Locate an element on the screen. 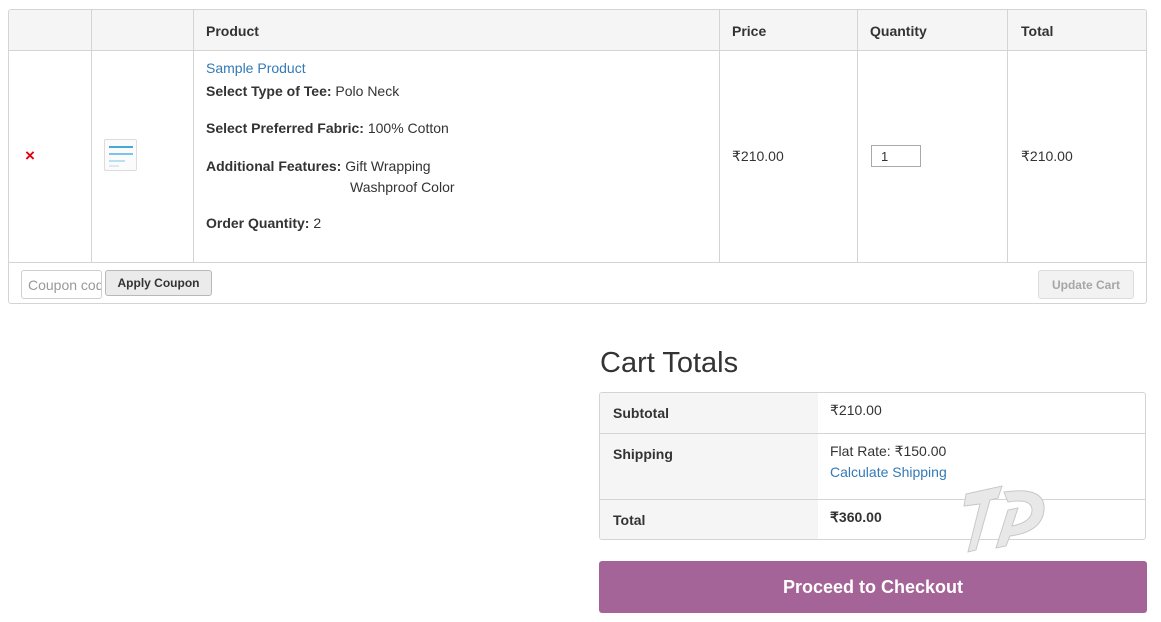 Image resolution: width=1161 pixels, height=622 pixels. meta-label: Order Quantity: is located at coordinates (258, 223).